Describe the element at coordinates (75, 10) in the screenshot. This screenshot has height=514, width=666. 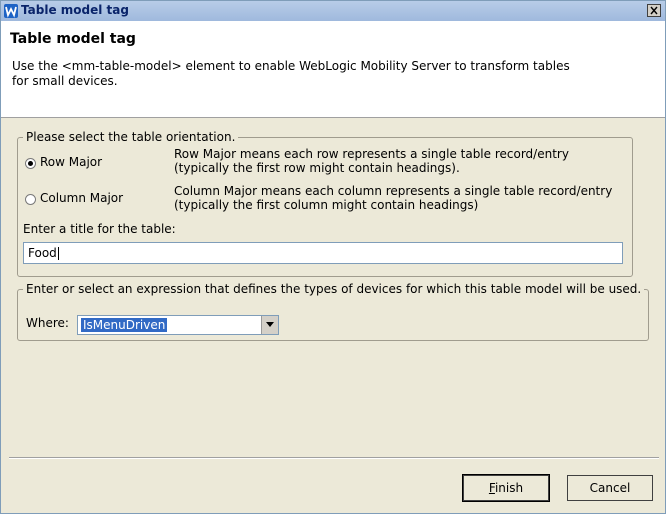
I see `window-title: Table model tag` at that location.